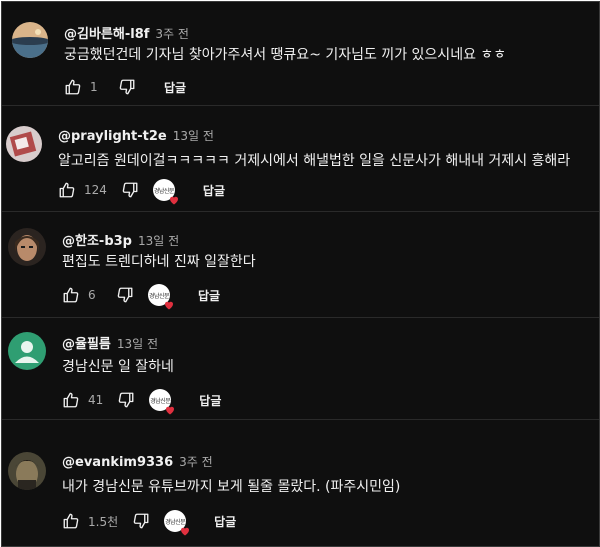 Image resolution: width=600 pixels, height=547 pixels. I want to click on comment-actions: 1 답글, so click(125, 87).